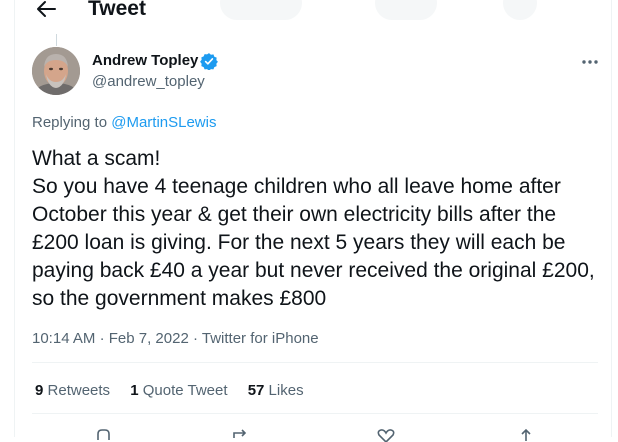 This screenshot has height=442, width=618. I want to click on author-name: Andrew Topley, so click(145, 60).